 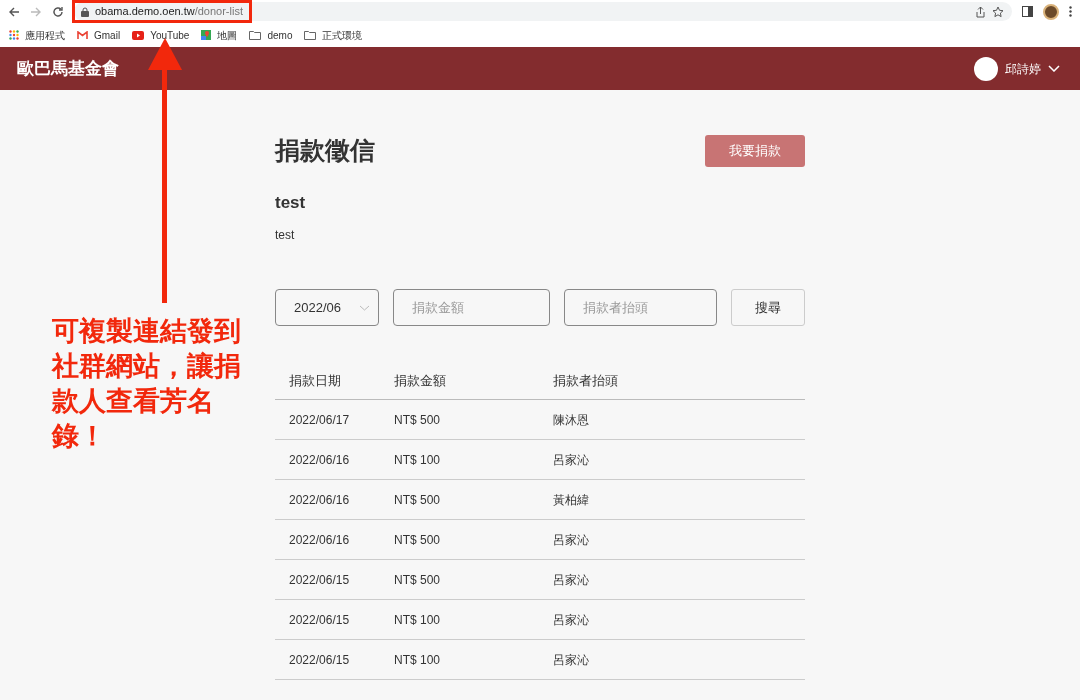 What do you see at coordinates (768, 307) in the screenshot?
I see `search-button: 搜尋` at bounding box center [768, 307].